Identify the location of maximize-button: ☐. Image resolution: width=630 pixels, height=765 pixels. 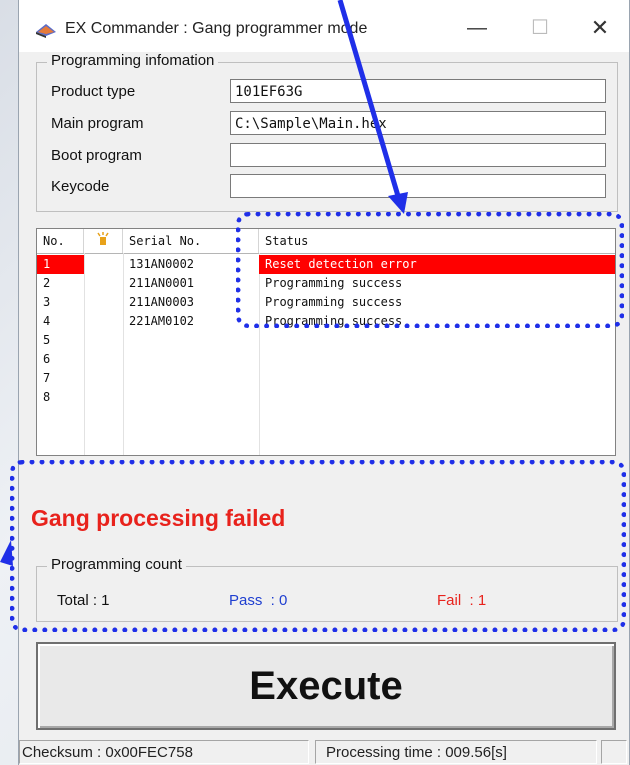
(540, 28).